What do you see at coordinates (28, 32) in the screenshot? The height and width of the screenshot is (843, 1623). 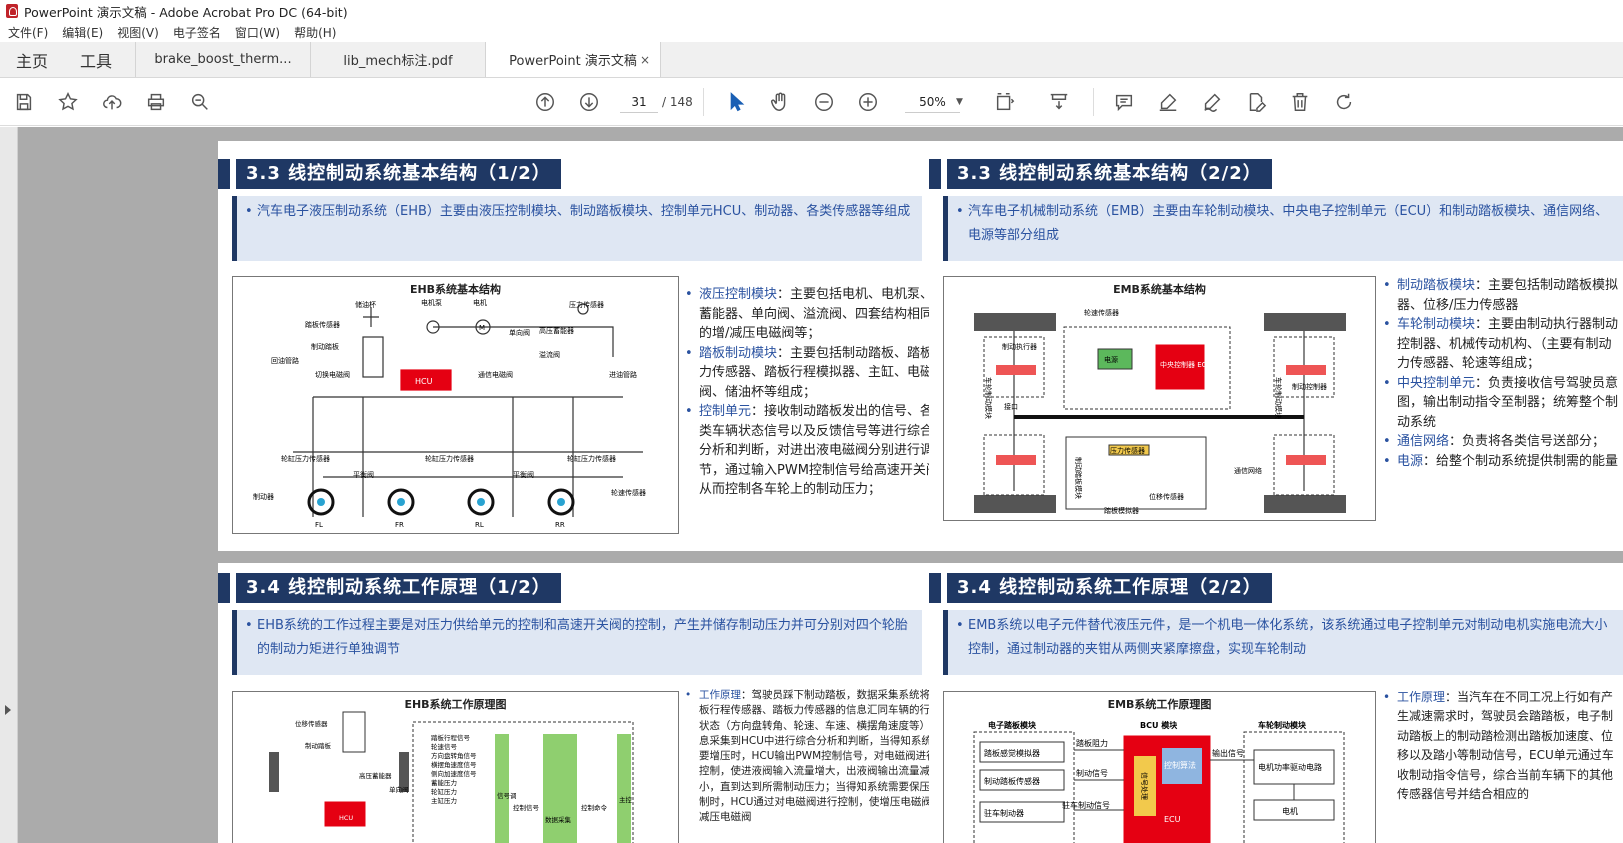 I see `menu-file: 文件(F)` at bounding box center [28, 32].